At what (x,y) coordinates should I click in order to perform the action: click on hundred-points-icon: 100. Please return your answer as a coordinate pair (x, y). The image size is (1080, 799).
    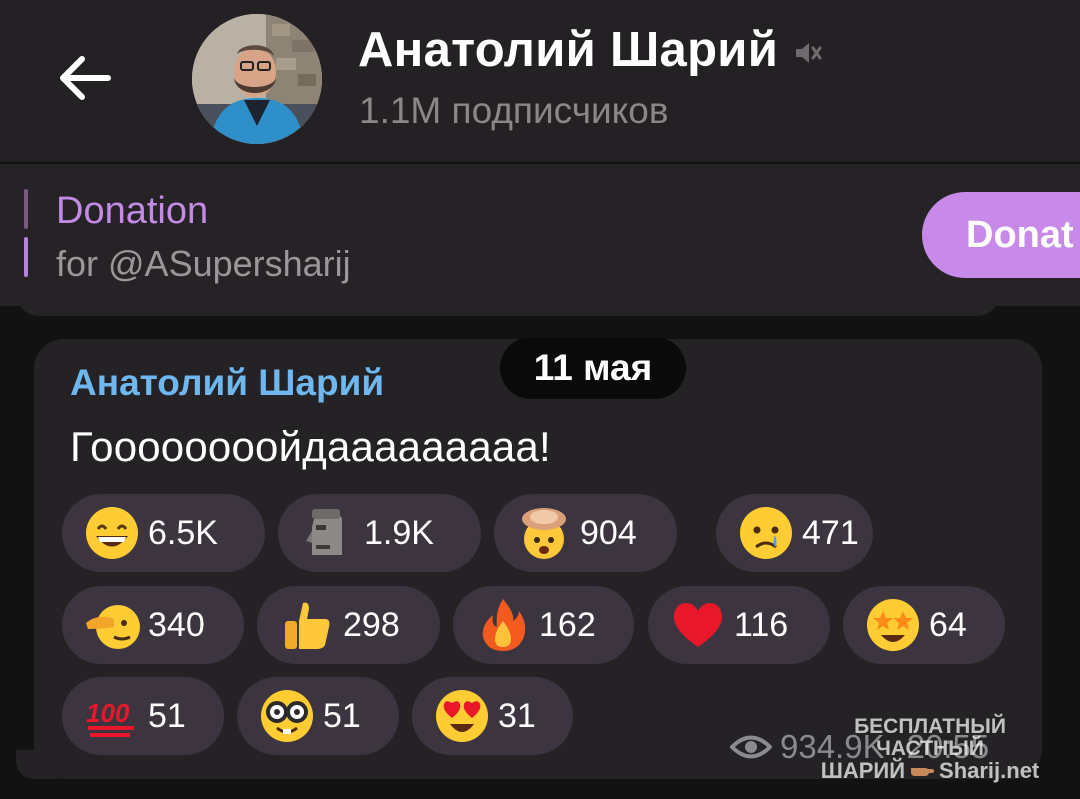
    Looking at the image, I should click on (112, 716).